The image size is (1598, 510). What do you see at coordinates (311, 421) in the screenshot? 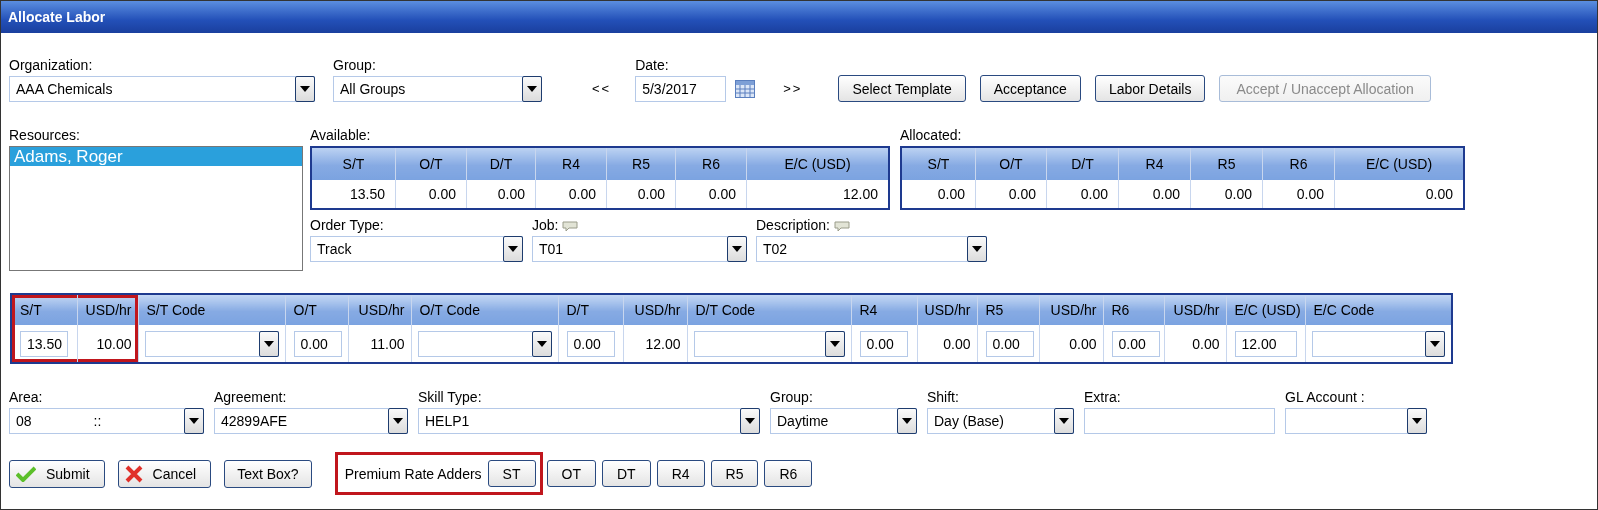
I see `dropdown-field: 42899AFE` at bounding box center [311, 421].